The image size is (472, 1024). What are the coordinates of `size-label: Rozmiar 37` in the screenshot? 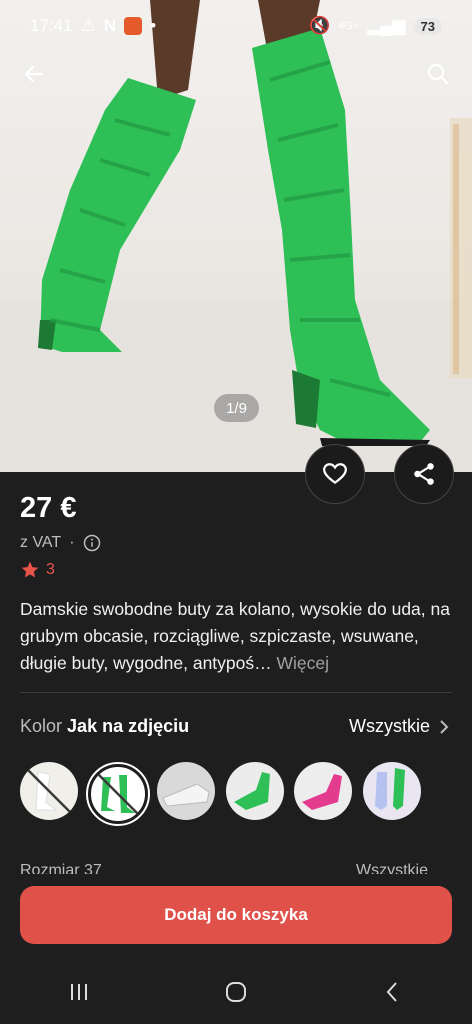 It's located at (61, 868).